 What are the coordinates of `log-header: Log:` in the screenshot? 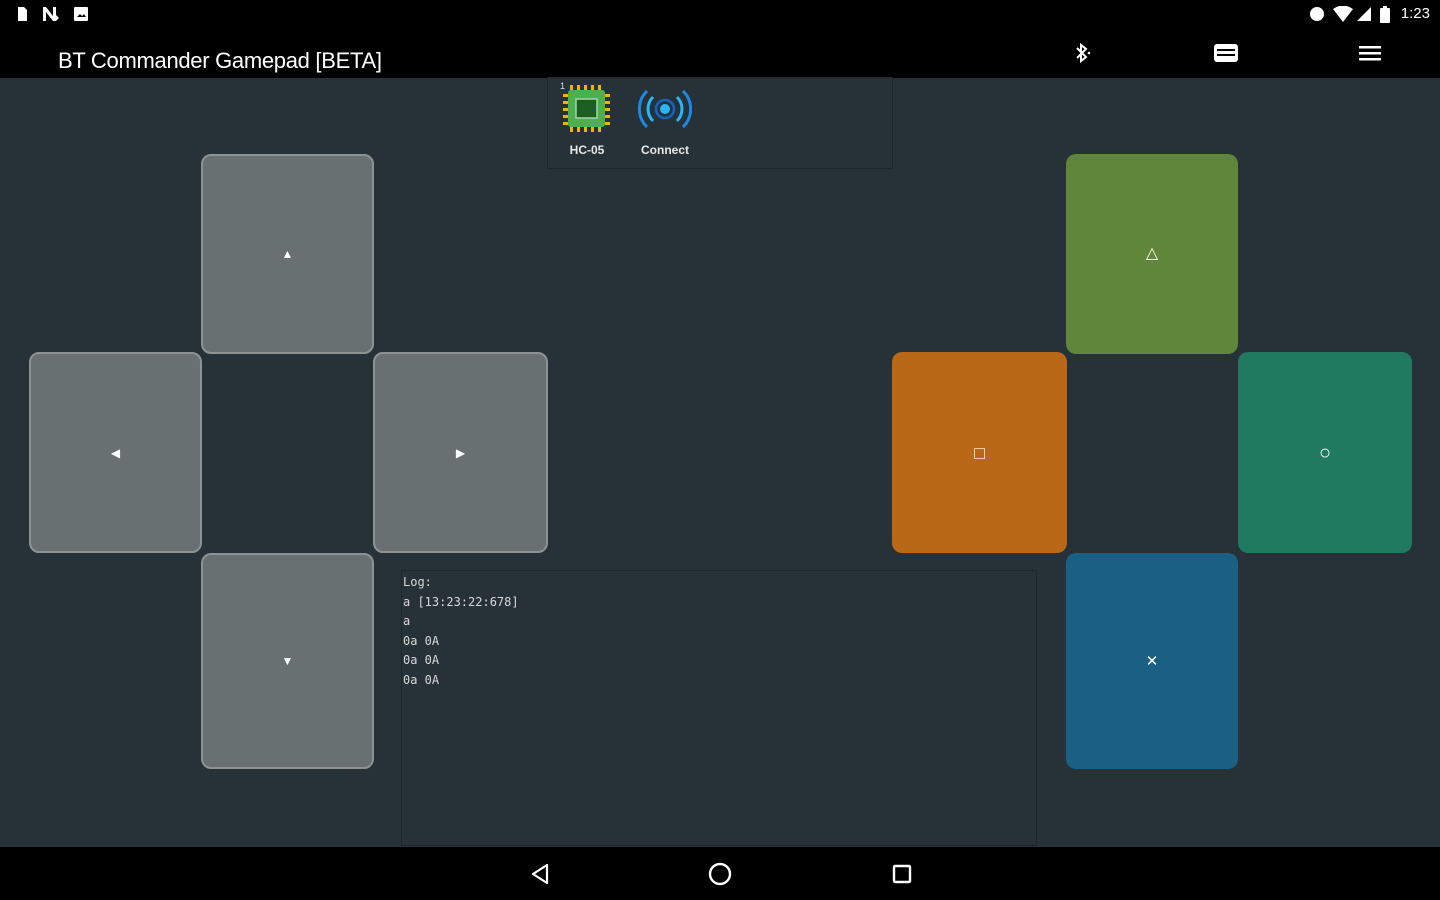 It's located at (417, 582).